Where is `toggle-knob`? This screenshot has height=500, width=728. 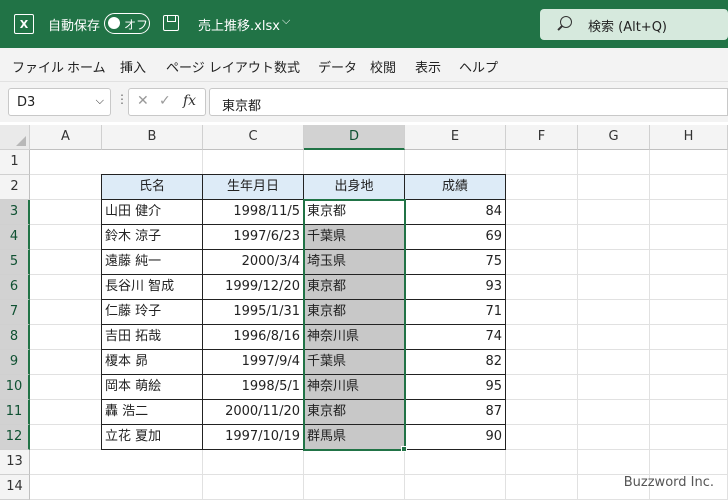 toggle-knob is located at coordinates (114, 23).